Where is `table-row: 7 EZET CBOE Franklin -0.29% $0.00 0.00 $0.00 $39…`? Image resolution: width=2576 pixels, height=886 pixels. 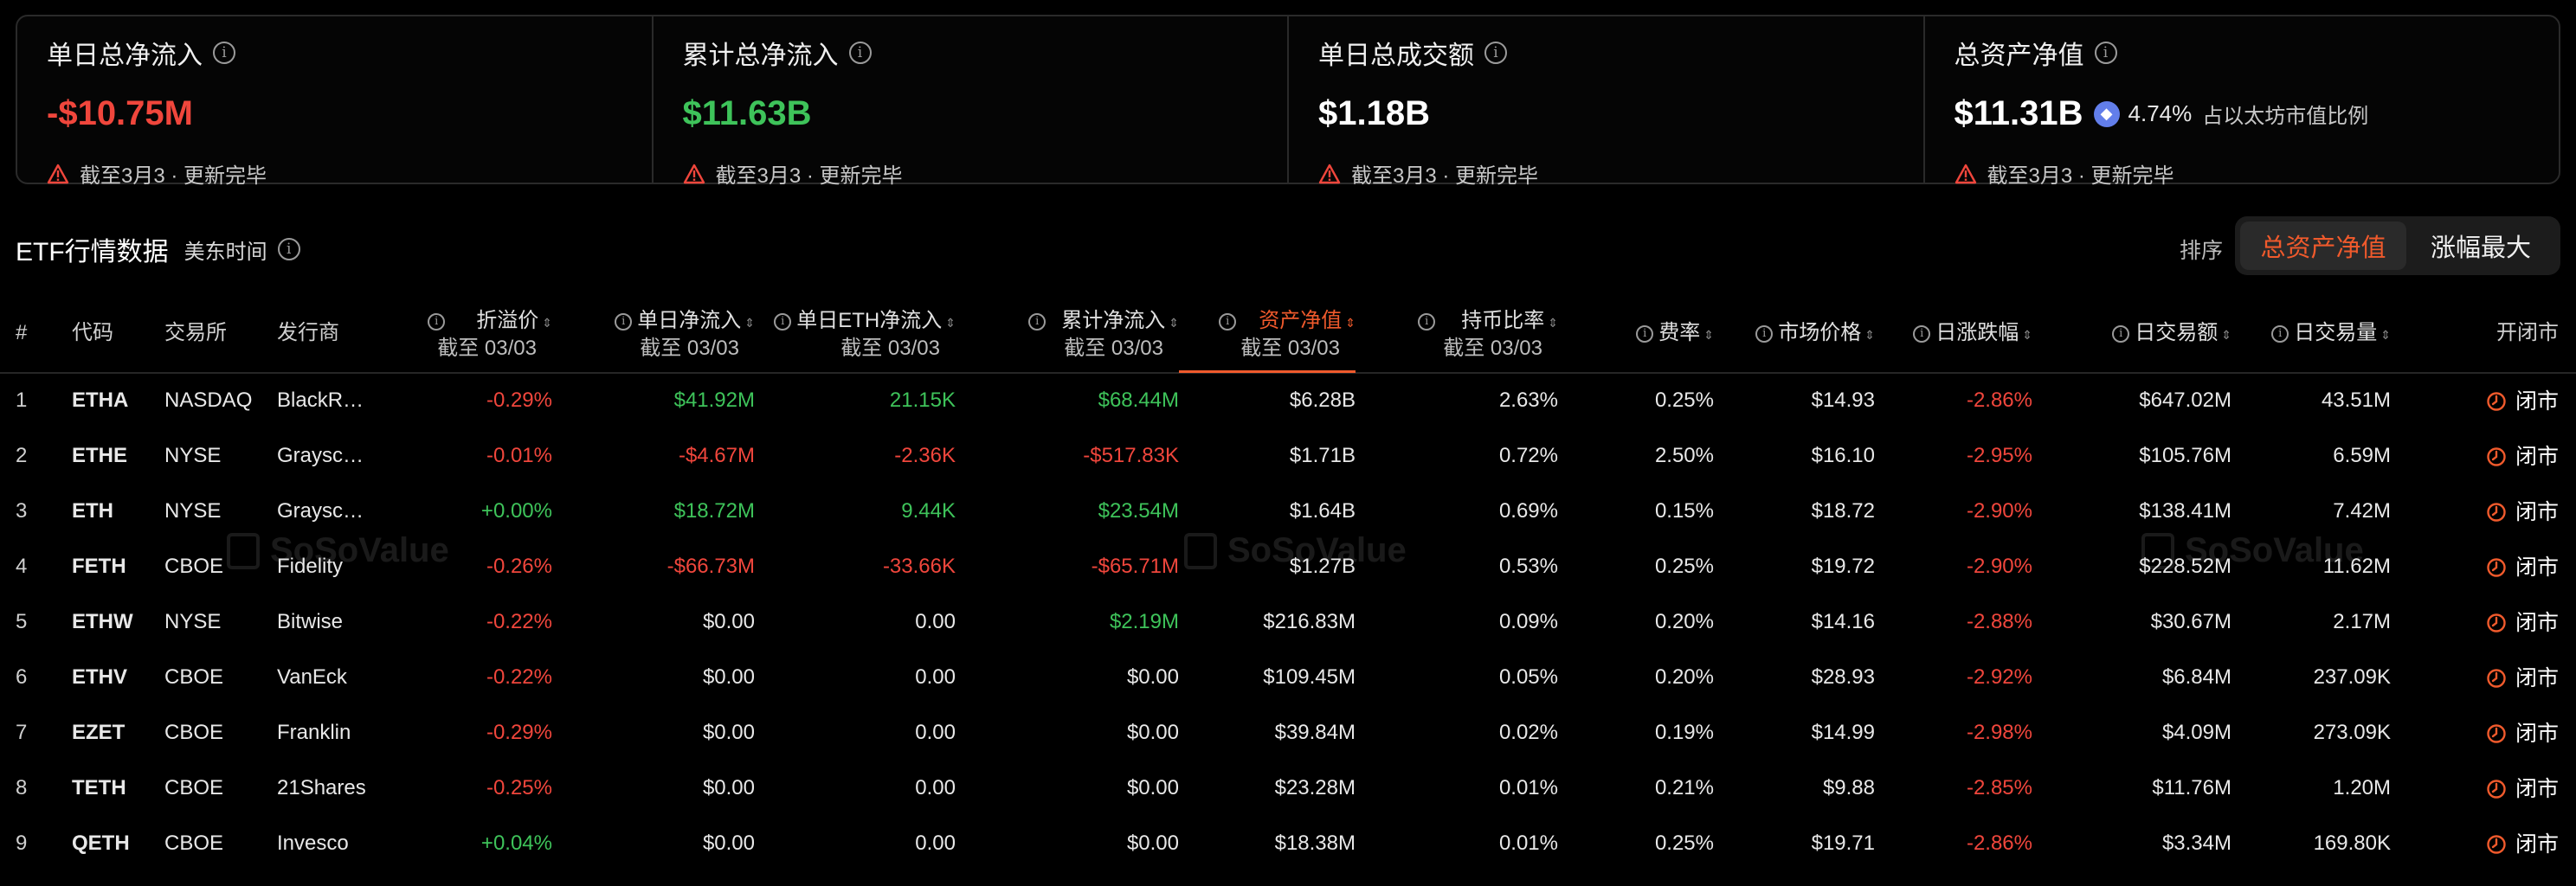
table-row: 7 EZET CBOE Franklin -0.29% $0.00 0.00 $0.00 $39… is located at coordinates (1288, 733).